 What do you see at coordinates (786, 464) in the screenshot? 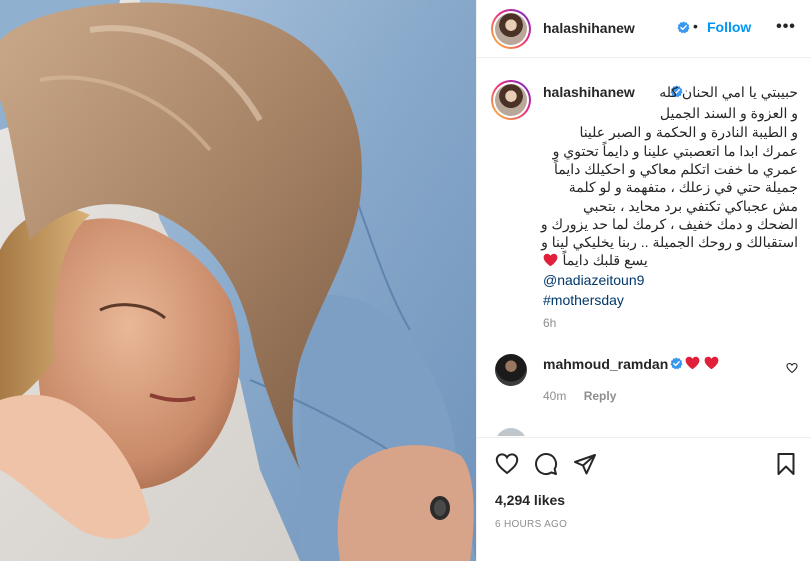
I see `bookmark-icon` at bounding box center [786, 464].